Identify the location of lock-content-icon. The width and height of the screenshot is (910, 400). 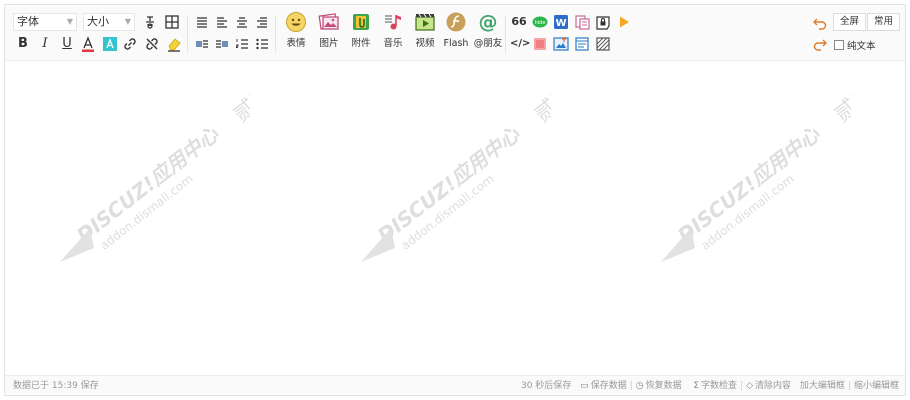
(603, 22).